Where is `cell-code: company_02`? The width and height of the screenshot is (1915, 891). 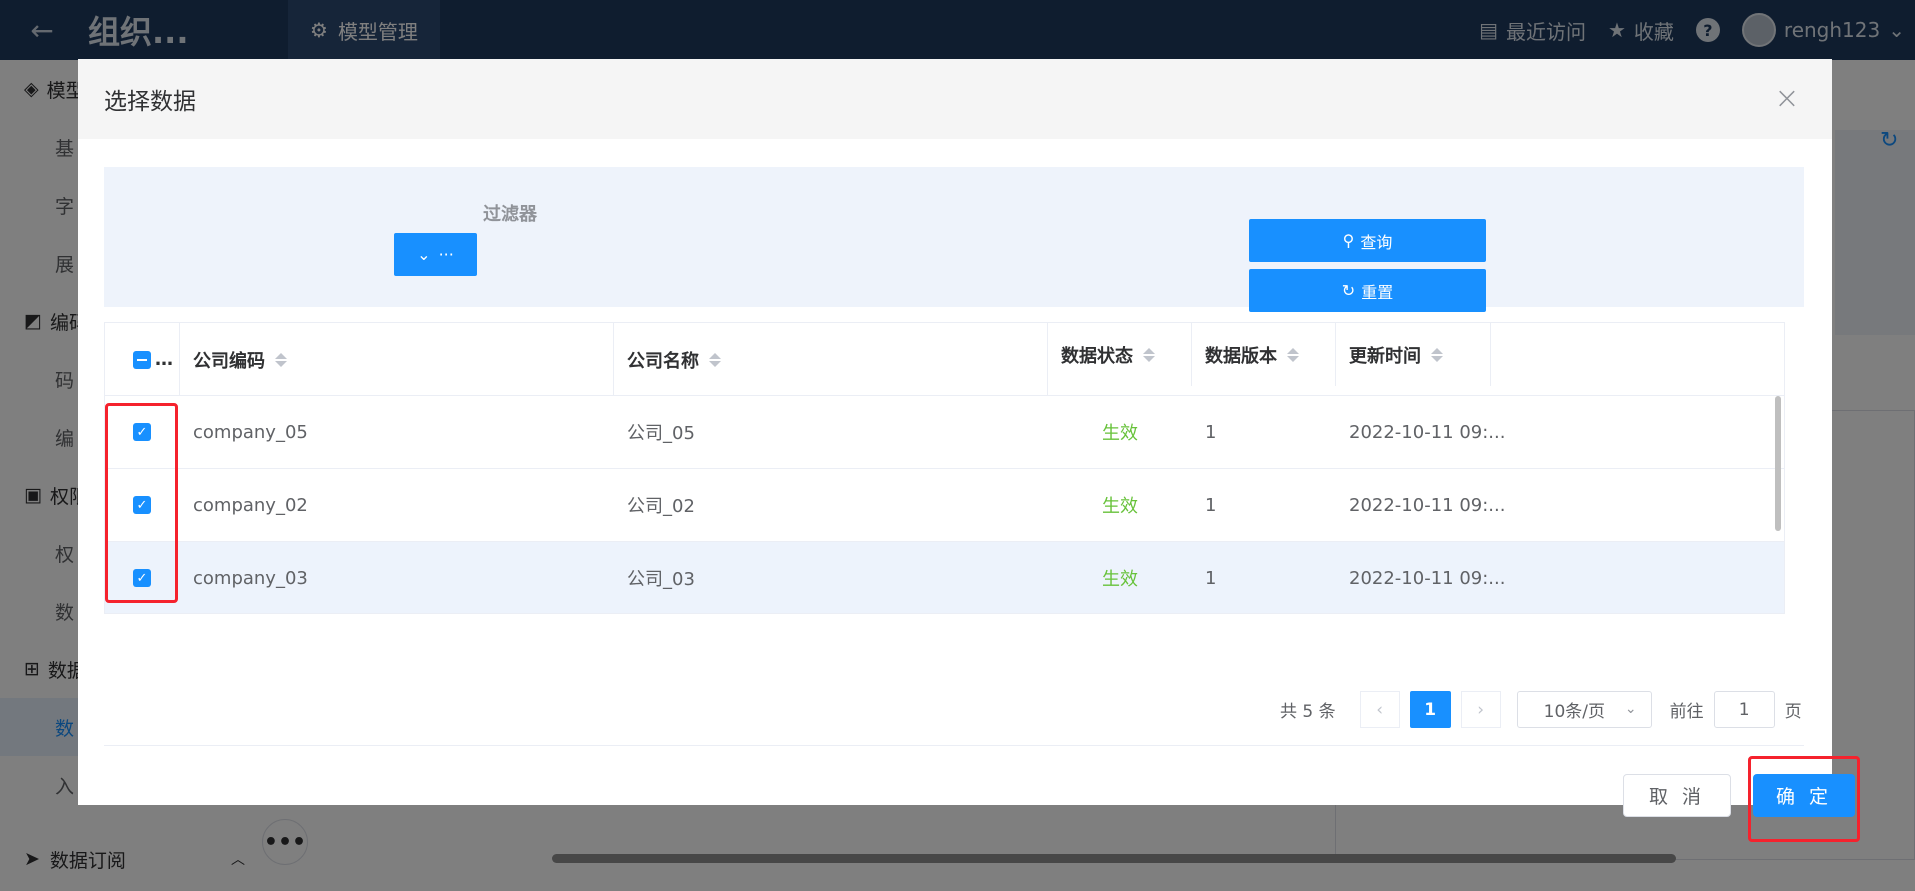
cell-code: company_02 is located at coordinates (250, 505).